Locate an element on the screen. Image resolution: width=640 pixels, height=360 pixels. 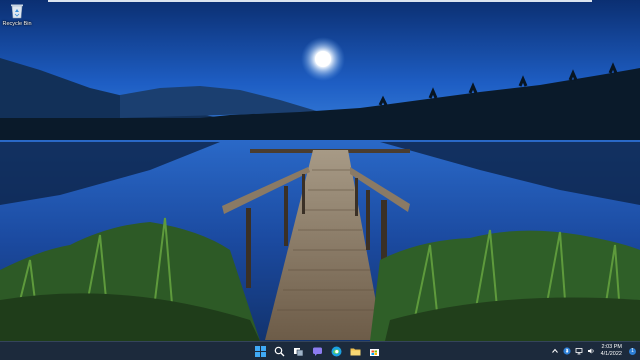
chat-icon is located at coordinates (317, 351).